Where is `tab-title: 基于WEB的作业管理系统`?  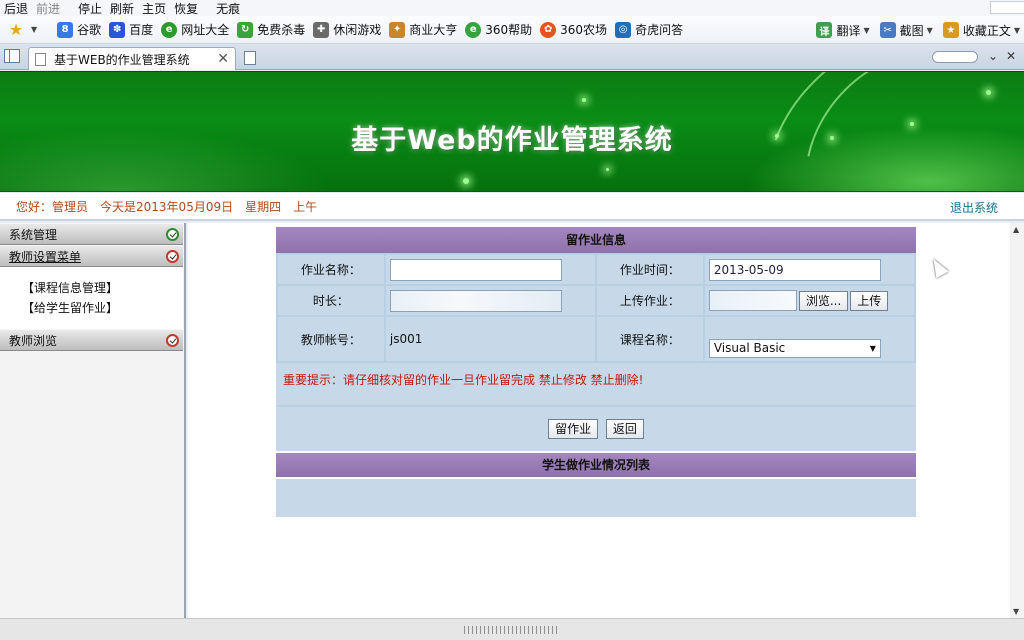
tab-title: 基于WEB的作业管理系统 is located at coordinates (122, 59).